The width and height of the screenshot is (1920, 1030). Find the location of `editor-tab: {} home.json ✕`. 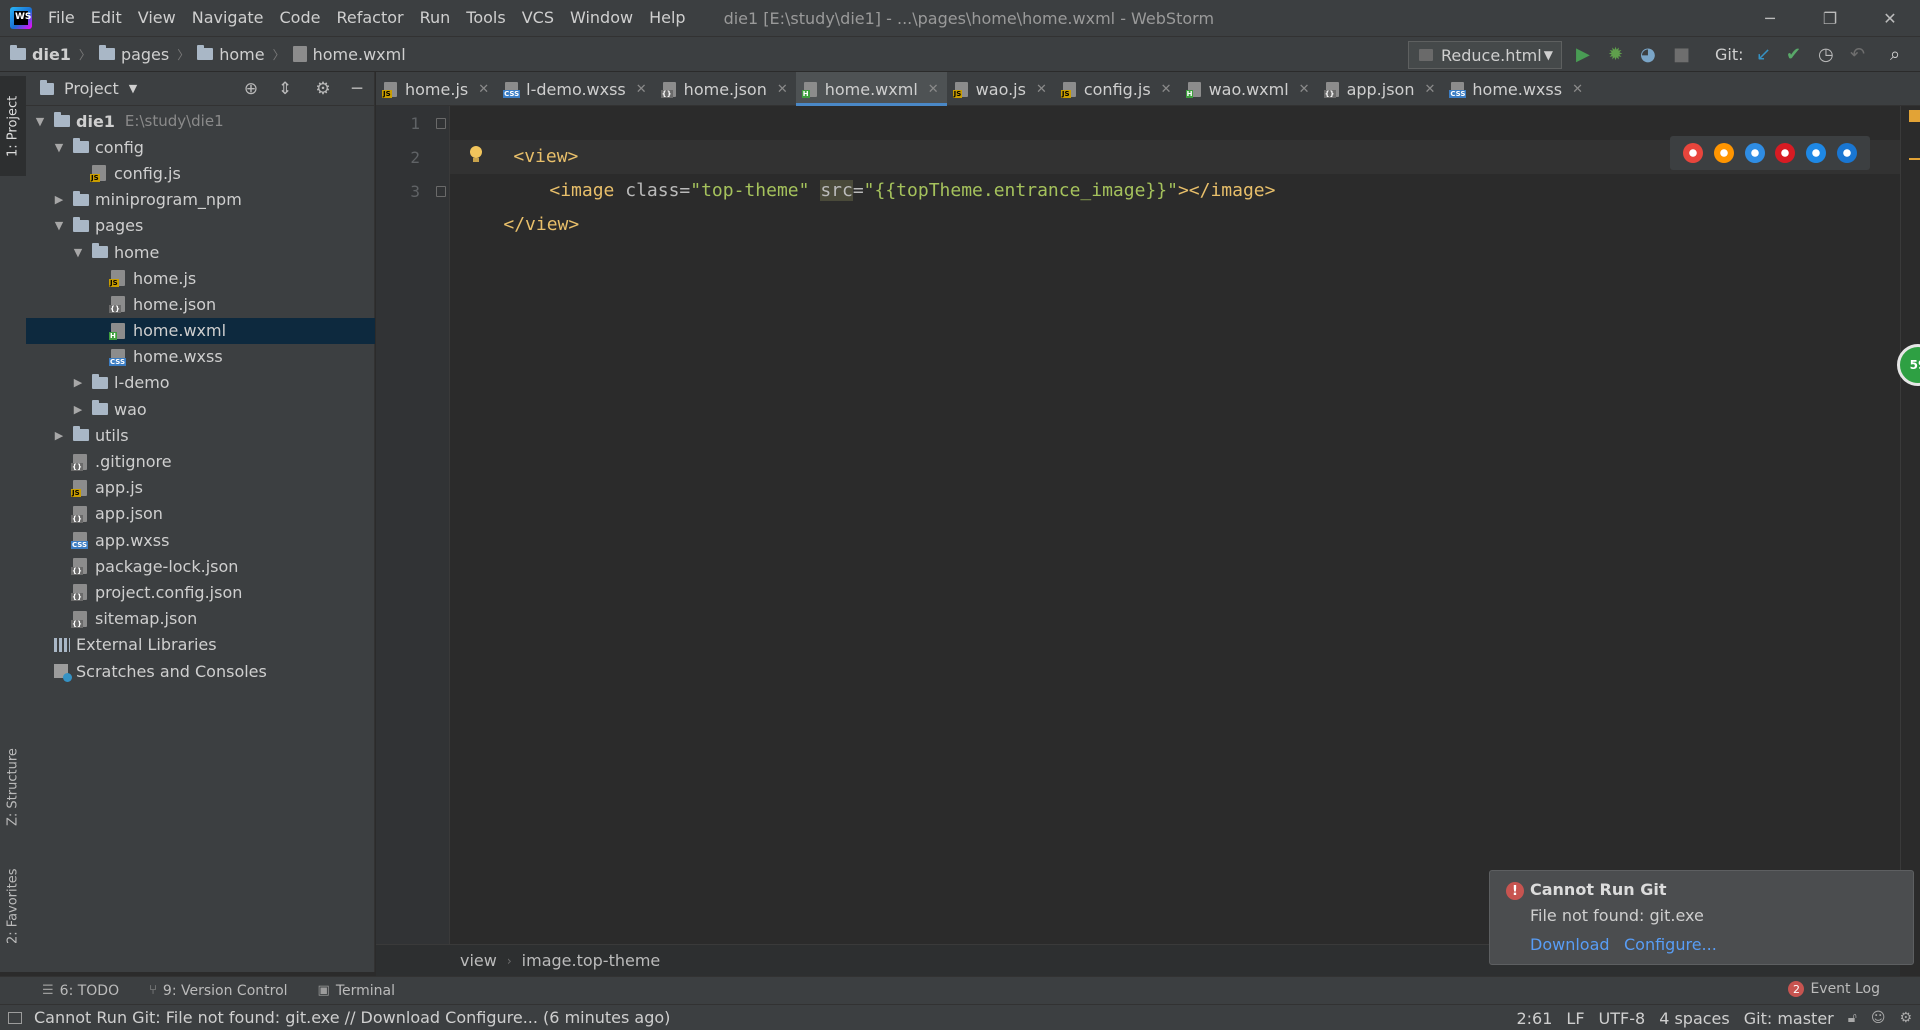

editor-tab: {} home.json ✕ is located at coordinates (725, 89).